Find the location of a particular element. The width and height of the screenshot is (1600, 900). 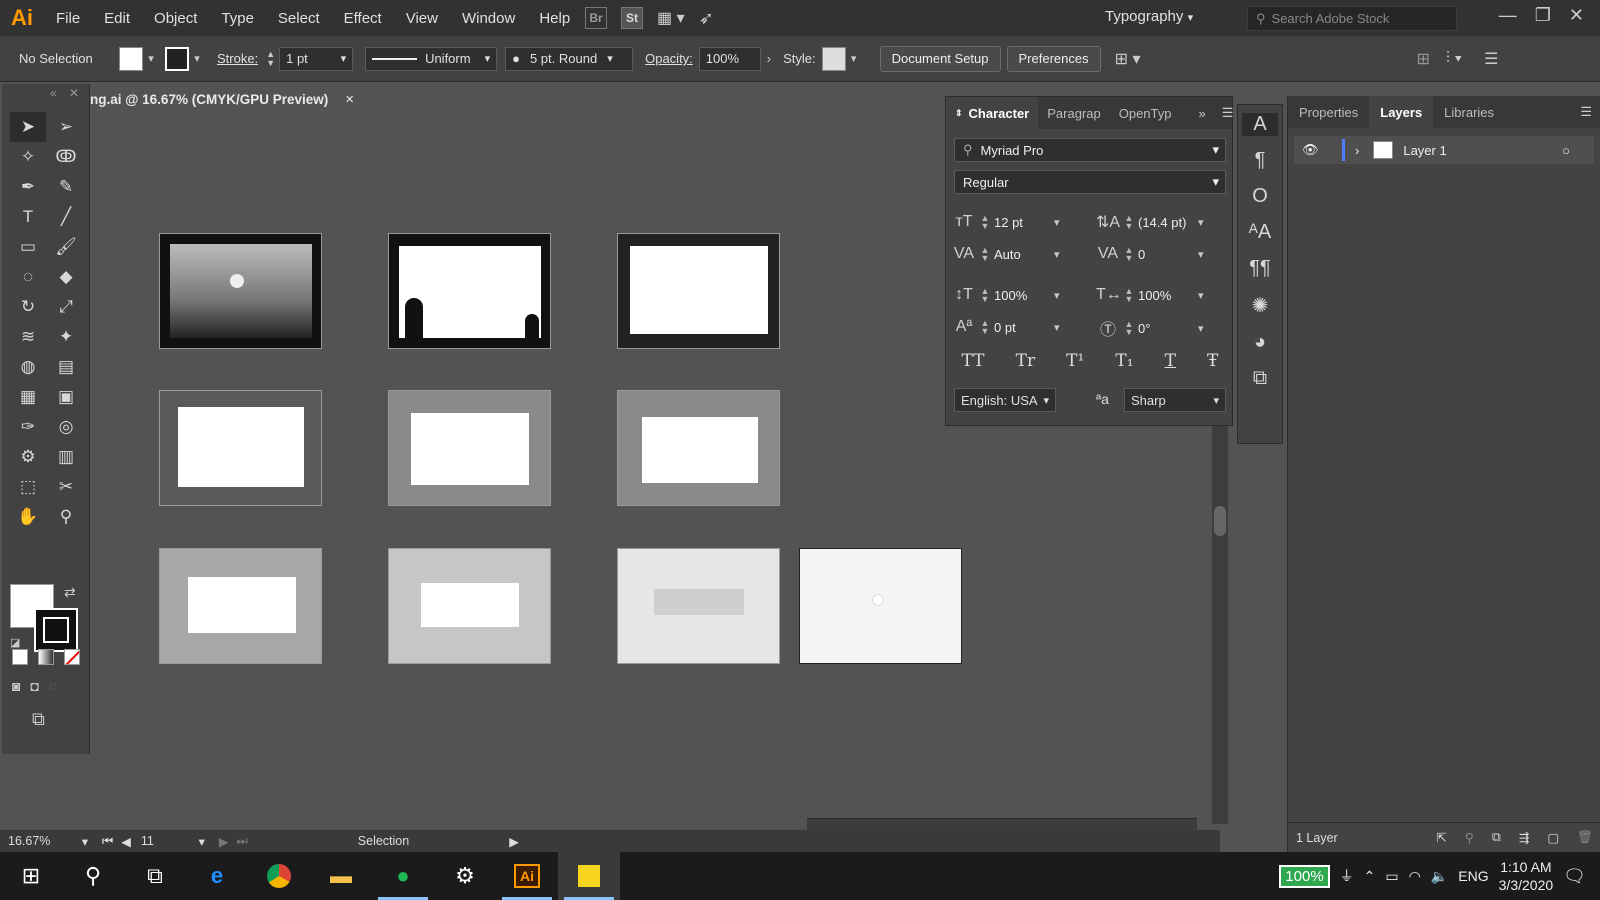

font-size-field: 12 pt is located at coordinates (1022, 222).